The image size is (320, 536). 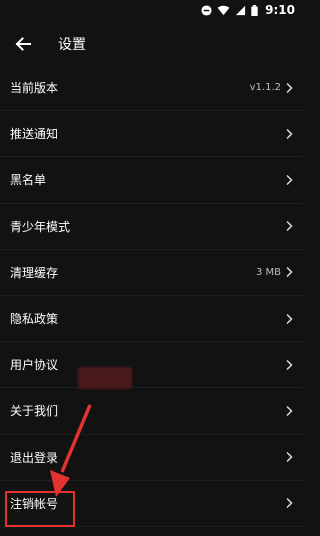 What do you see at coordinates (280, 10) in the screenshot?
I see `status-time: 9:10` at bounding box center [280, 10].